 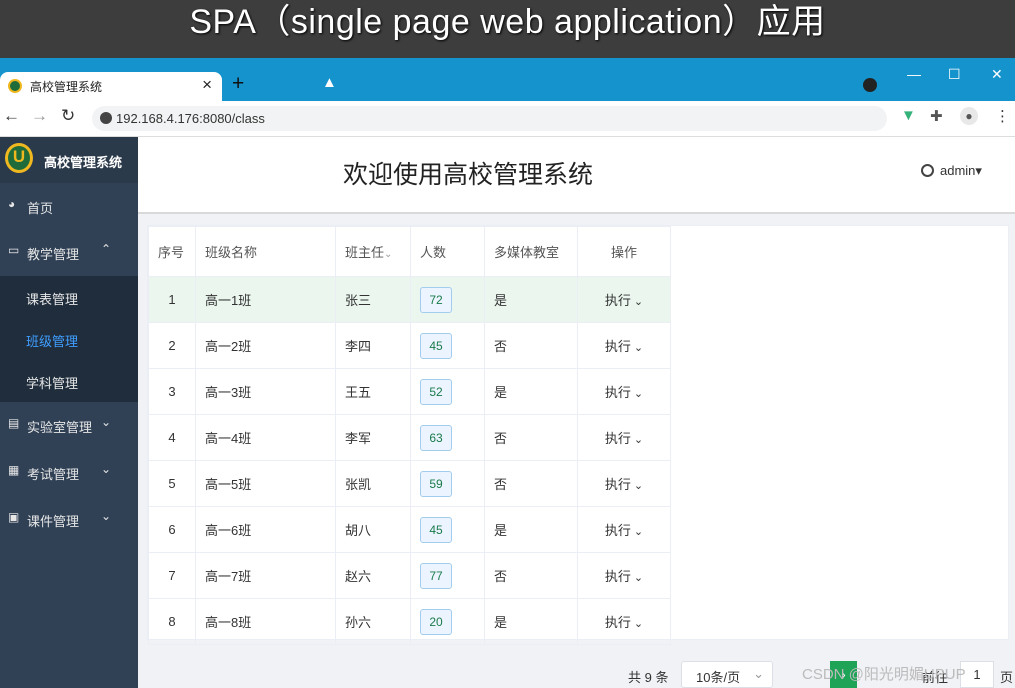 What do you see at coordinates (373, 621) in the screenshot?
I see `cell-teacher: 孙六` at bounding box center [373, 621].